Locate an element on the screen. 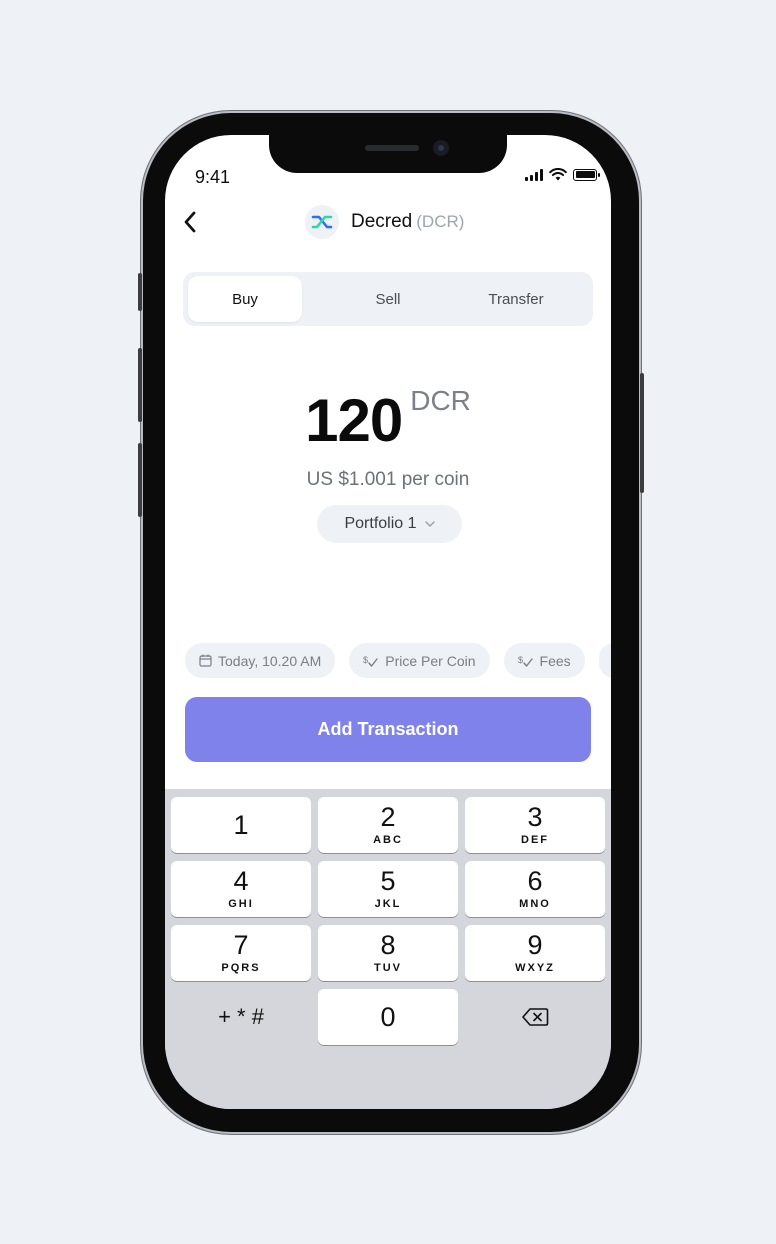  date-chip: Today, 10.20 AM is located at coordinates (260, 660).